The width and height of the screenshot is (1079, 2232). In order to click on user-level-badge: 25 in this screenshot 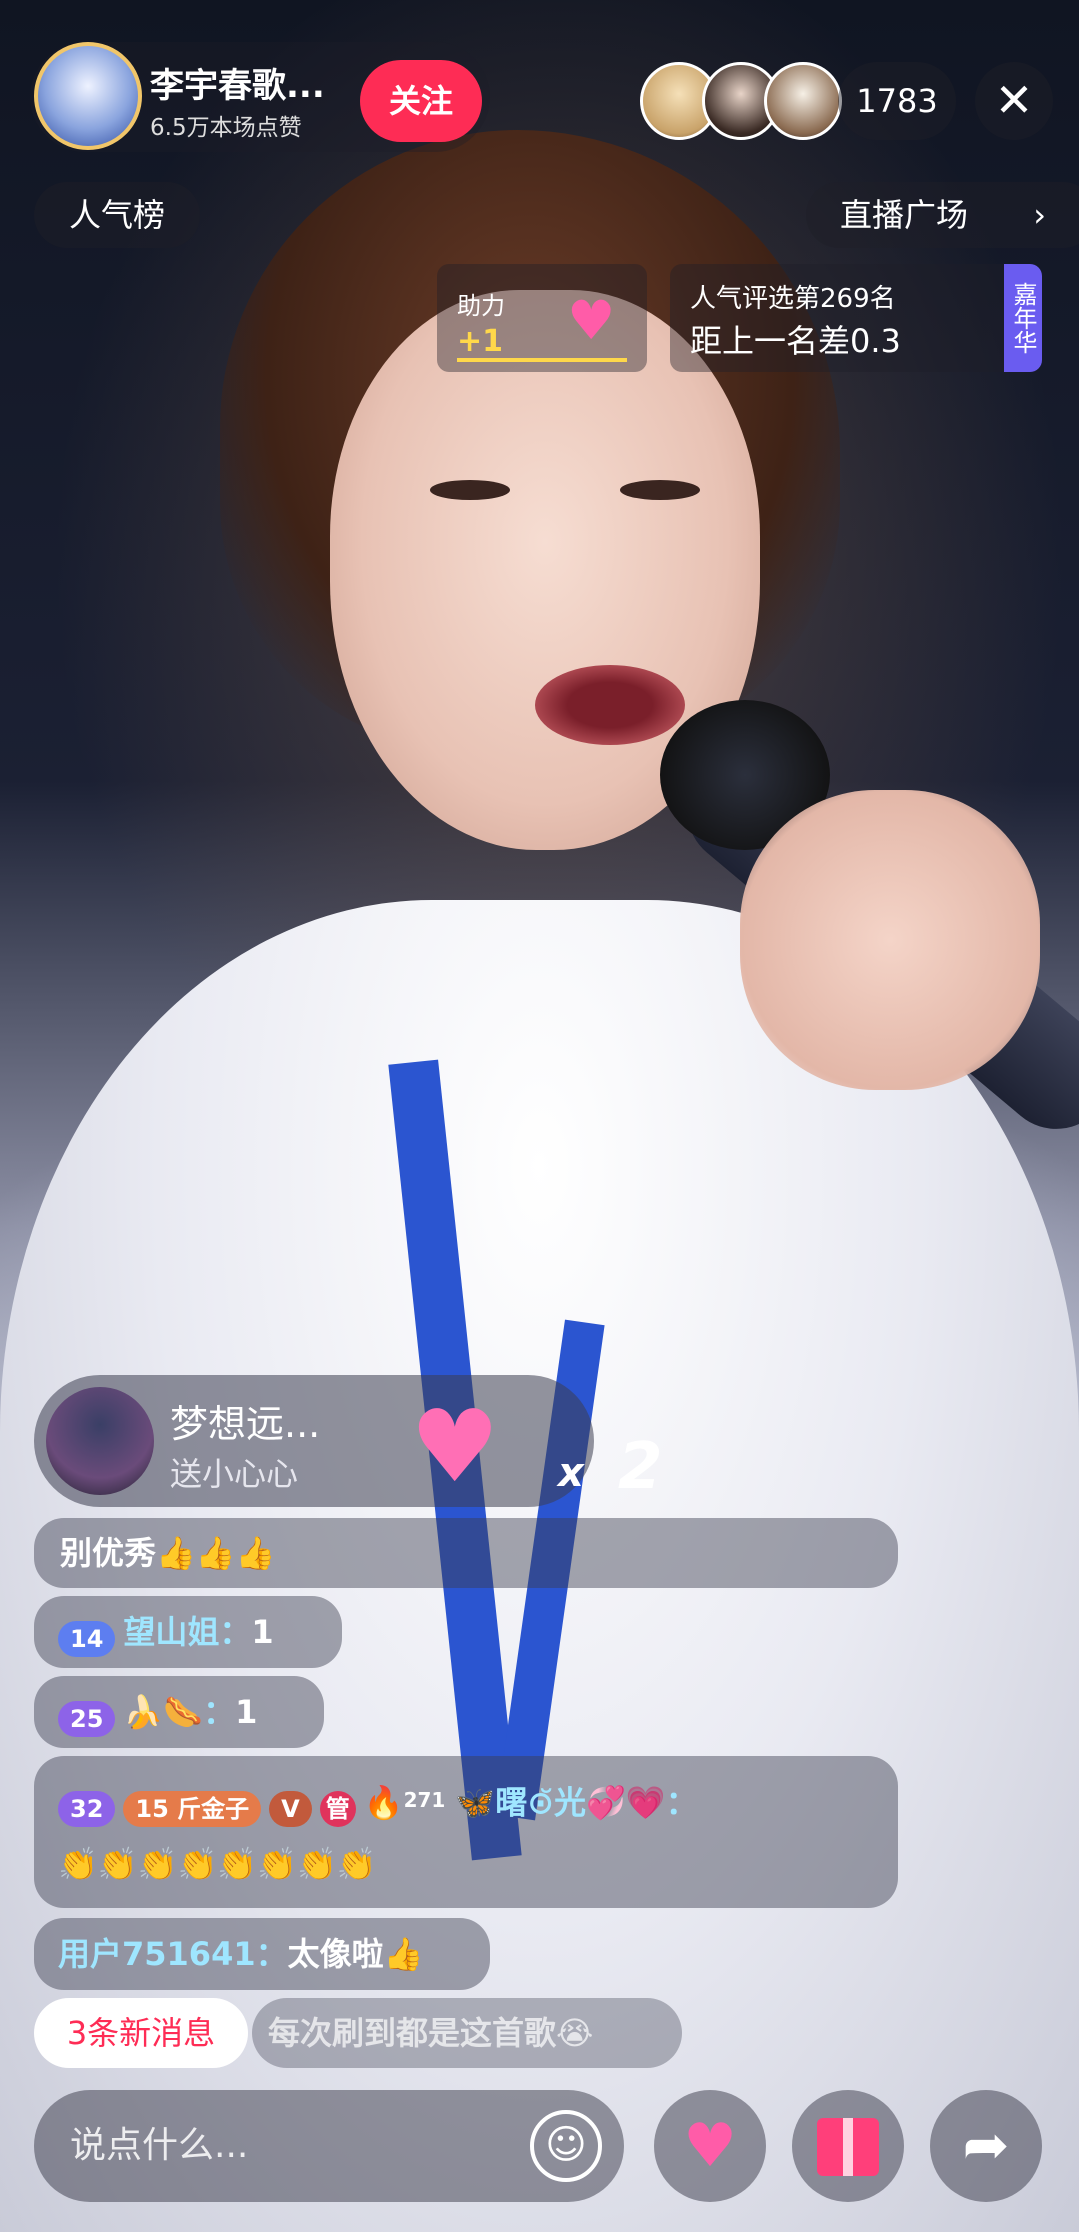, I will do `click(87, 1718)`.